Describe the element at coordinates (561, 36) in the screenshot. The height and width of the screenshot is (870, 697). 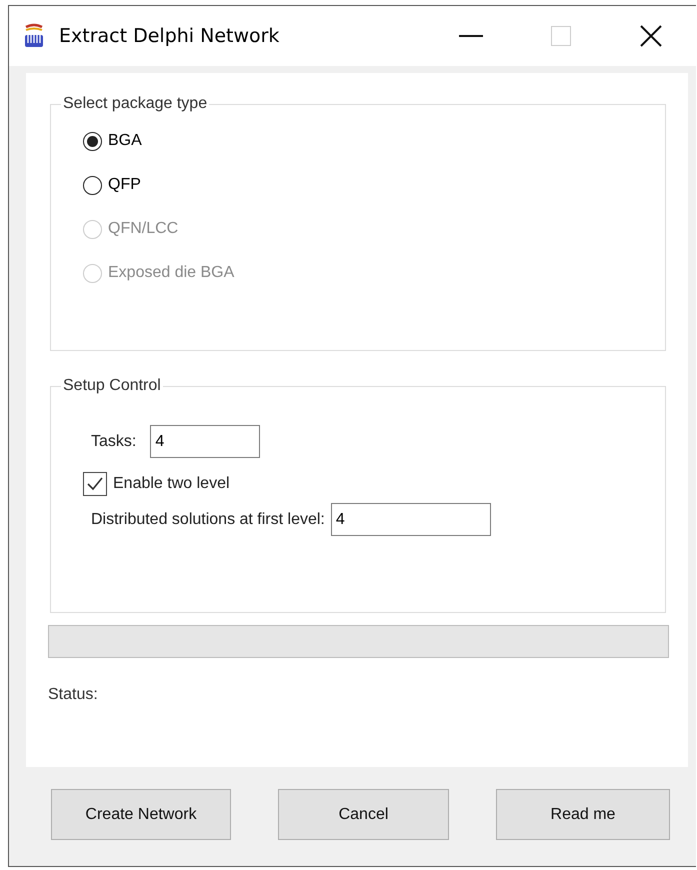
I see `maximize-icon` at that location.